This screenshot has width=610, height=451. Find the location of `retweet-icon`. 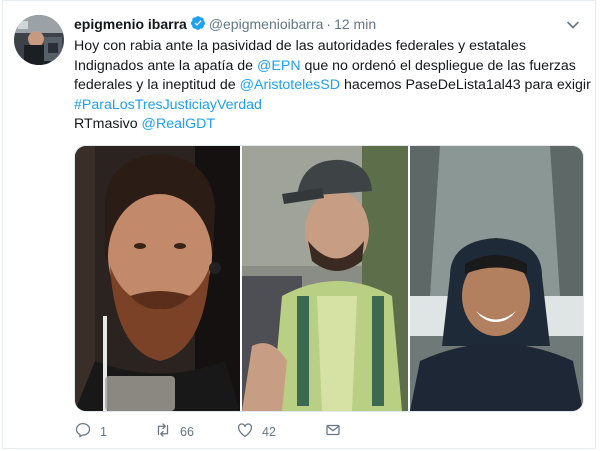

retweet-icon is located at coordinates (163, 431).